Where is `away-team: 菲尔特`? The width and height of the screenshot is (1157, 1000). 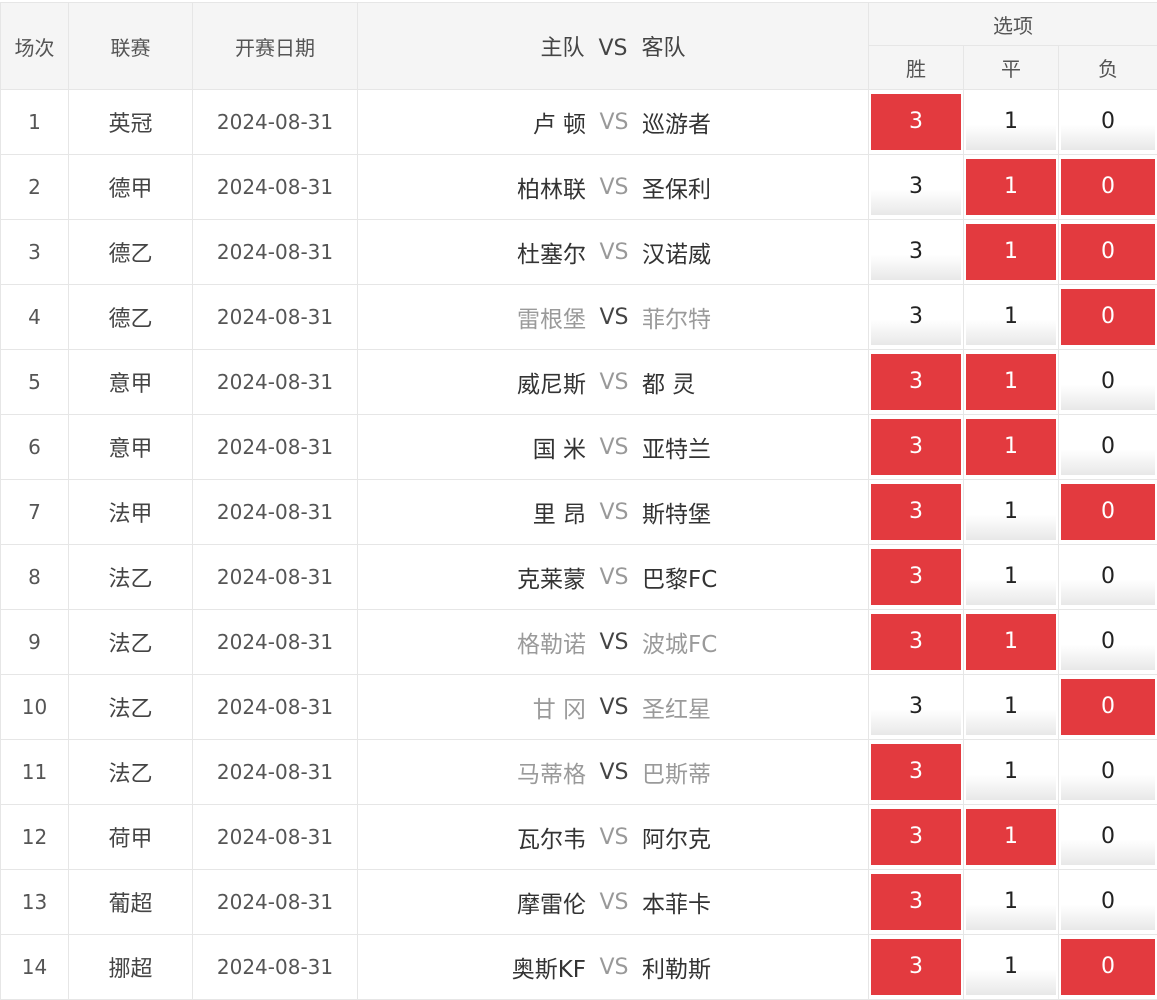 away-team: 菲尔特 is located at coordinates (755, 317).